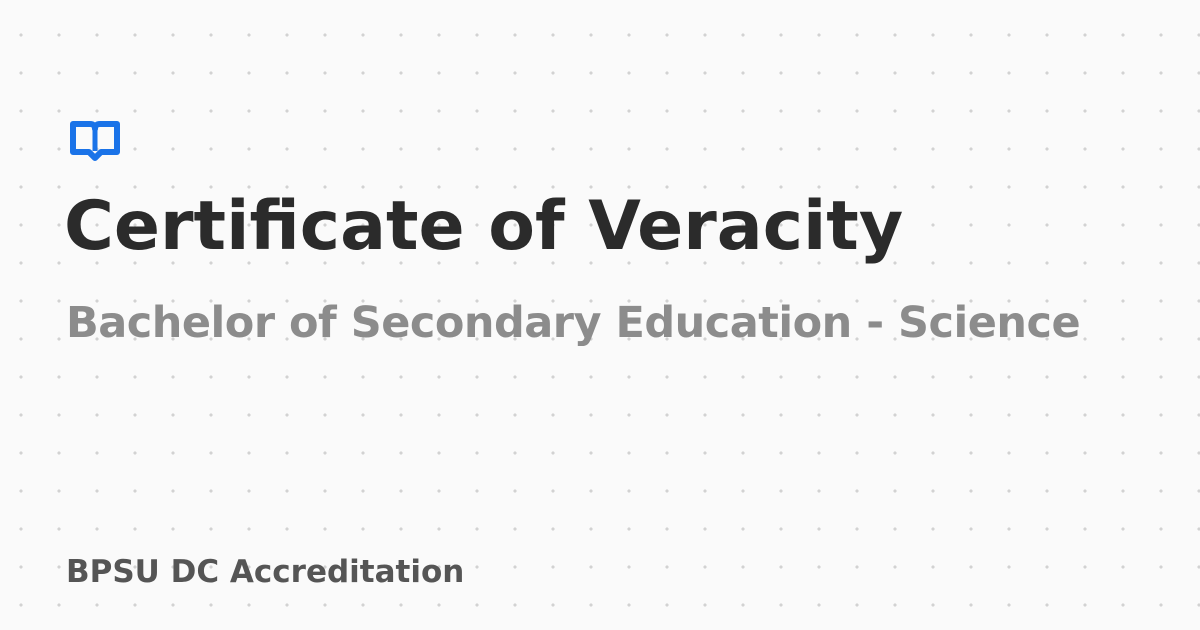 Image resolution: width=1200 pixels, height=630 pixels. What do you see at coordinates (95, 140) in the screenshot?
I see `open-book-icon` at bounding box center [95, 140].